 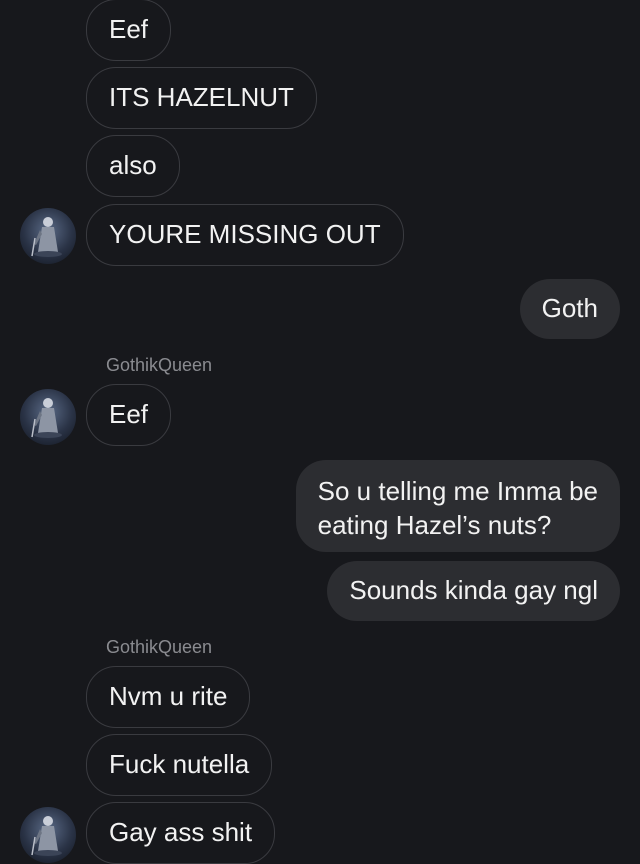 What do you see at coordinates (133, 166) in the screenshot?
I see `message-bubble-incoming: also` at bounding box center [133, 166].